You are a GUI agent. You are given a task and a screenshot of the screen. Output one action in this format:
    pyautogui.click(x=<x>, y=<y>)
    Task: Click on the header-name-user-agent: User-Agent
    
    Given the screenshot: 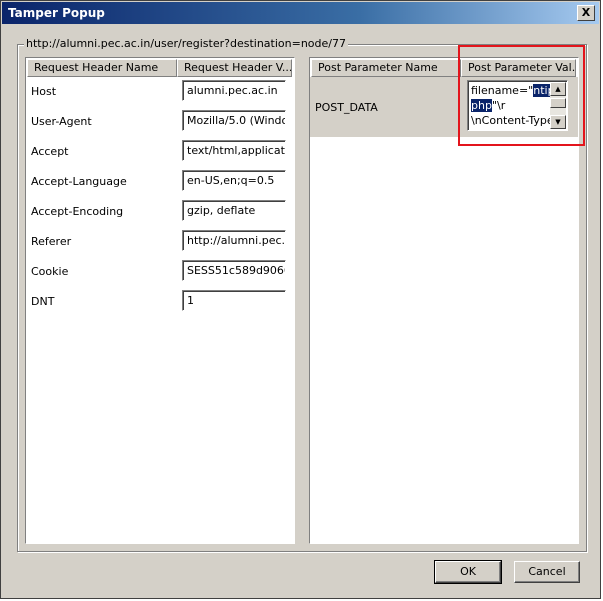 What is the action you would take?
    pyautogui.click(x=61, y=121)
    